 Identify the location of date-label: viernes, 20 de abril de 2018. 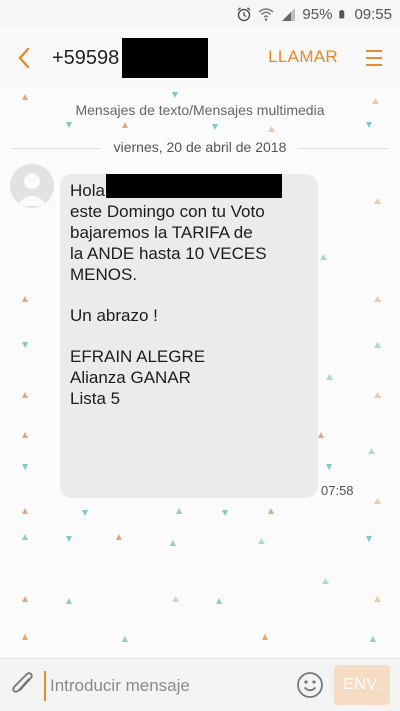
(200, 147).